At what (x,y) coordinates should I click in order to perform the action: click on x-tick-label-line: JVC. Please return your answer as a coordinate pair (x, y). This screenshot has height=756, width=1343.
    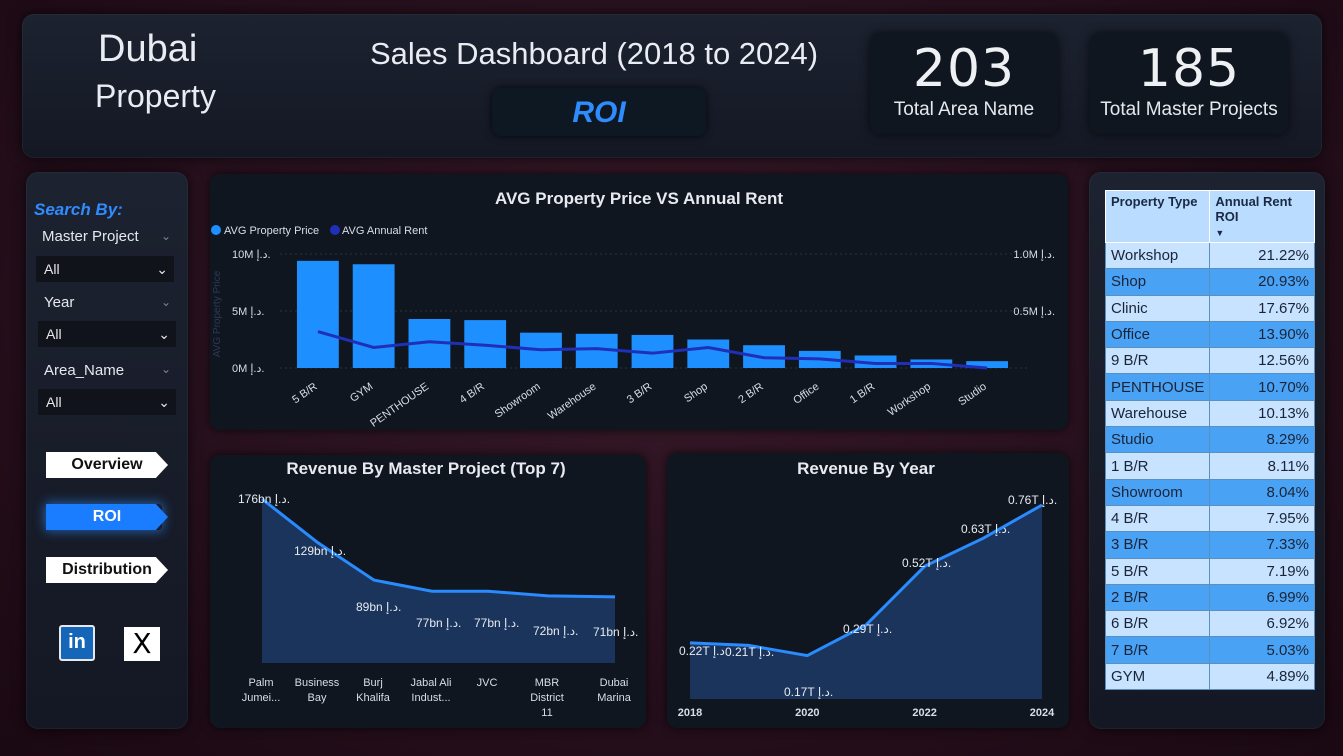
    Looking at the image, I should click on (487, 683).